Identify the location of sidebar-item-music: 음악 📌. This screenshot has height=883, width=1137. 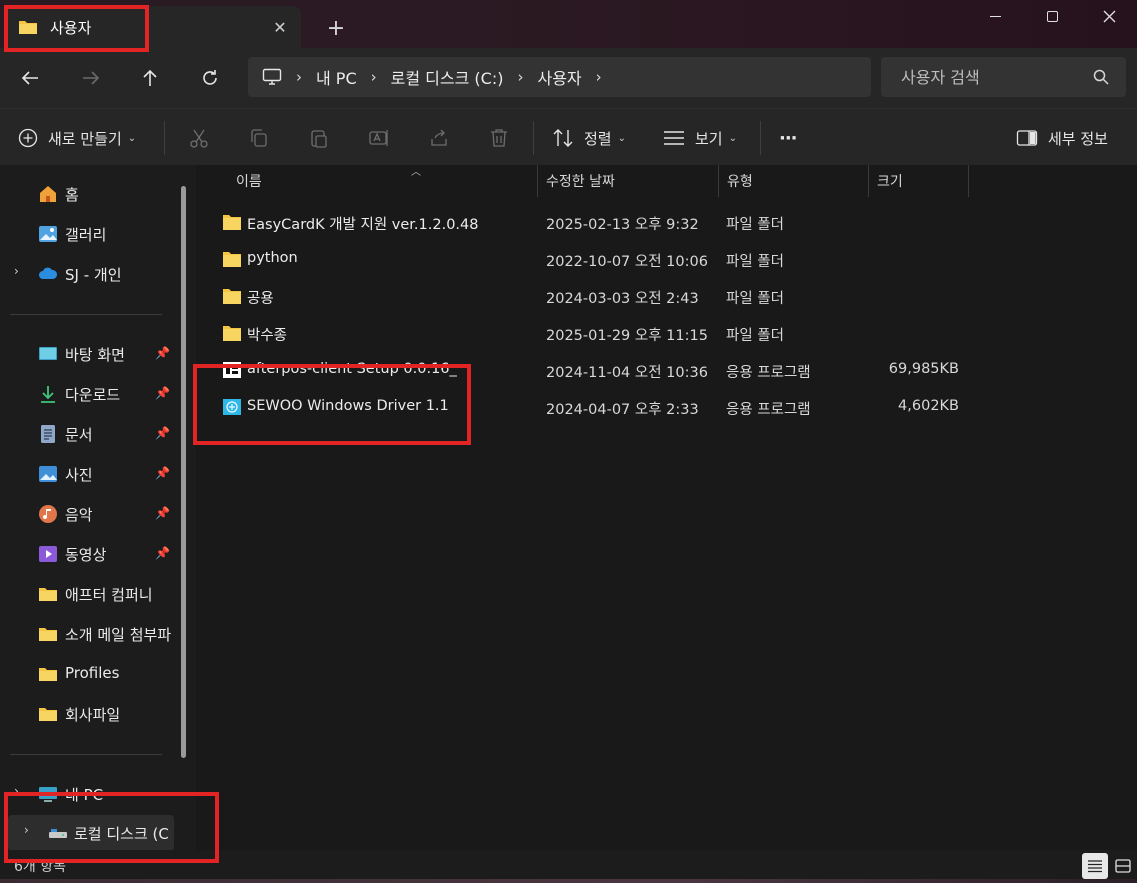
(89, 514).